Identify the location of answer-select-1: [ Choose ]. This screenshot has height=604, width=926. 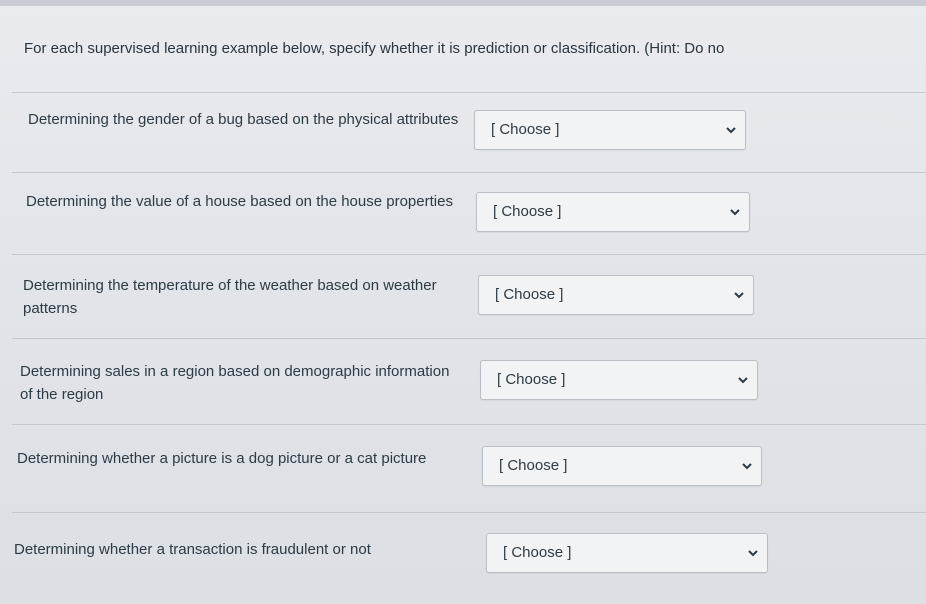
(610, 130).